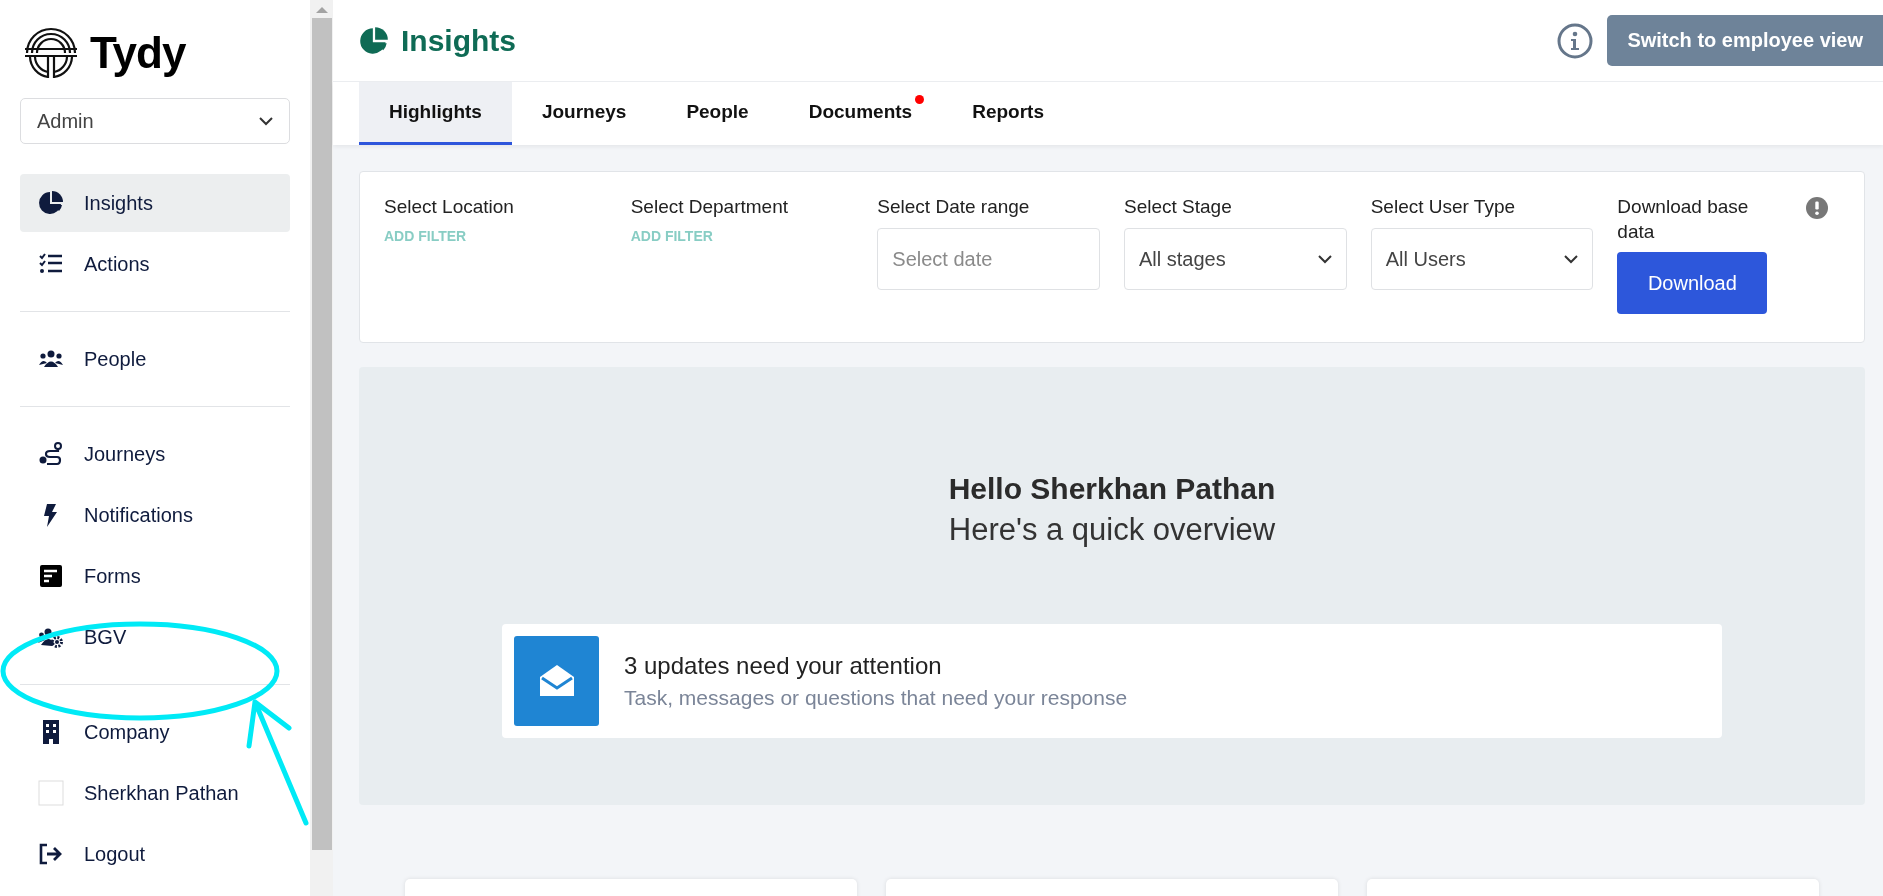  Describe the element at coordinates (449, 207) in the screenshot. I see `filter-label: Select Location` at that location.